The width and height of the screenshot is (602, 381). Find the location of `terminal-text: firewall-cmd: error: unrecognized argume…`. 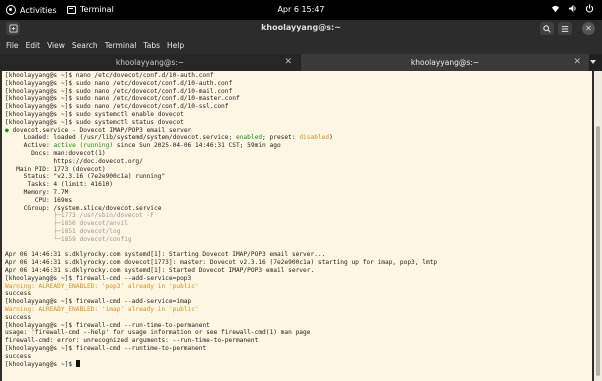

terminal-text: firewall-cmd: error: unrecognized argume… is located at coordinates (132, 341).